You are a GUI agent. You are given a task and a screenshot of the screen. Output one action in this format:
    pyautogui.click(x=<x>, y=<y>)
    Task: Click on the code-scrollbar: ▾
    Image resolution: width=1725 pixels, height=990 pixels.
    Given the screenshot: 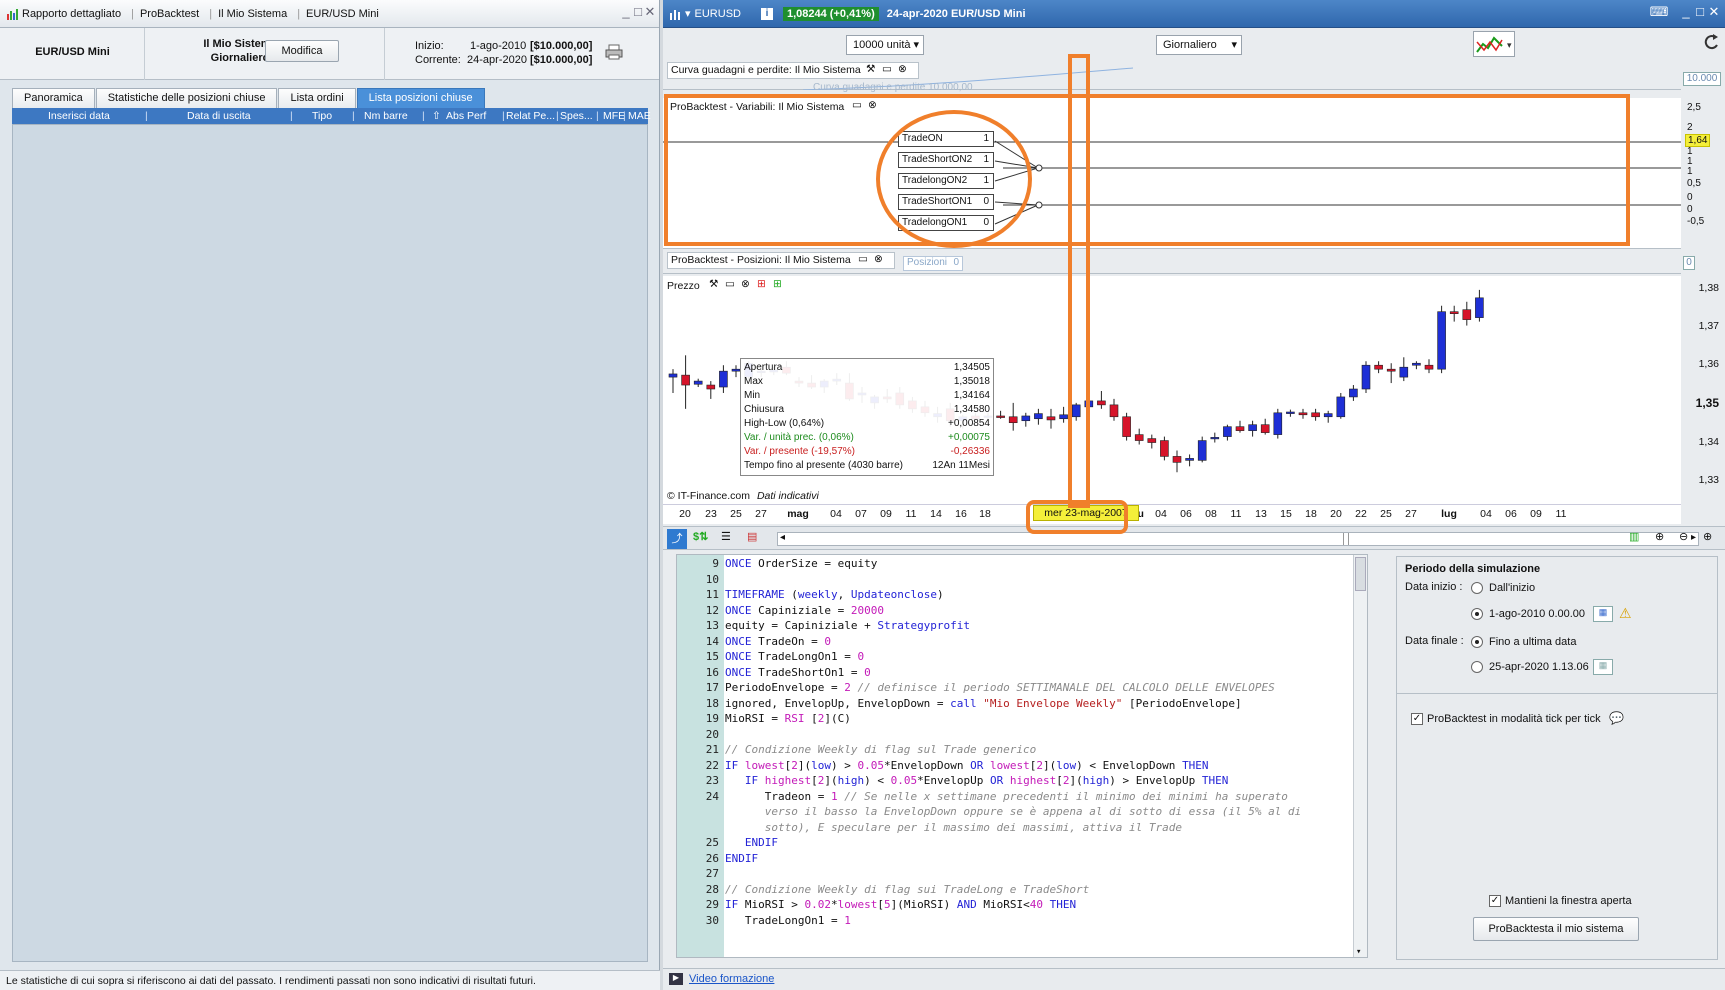 What is the action you would take?
    pyautogui.click(x=1360, y=756)
    